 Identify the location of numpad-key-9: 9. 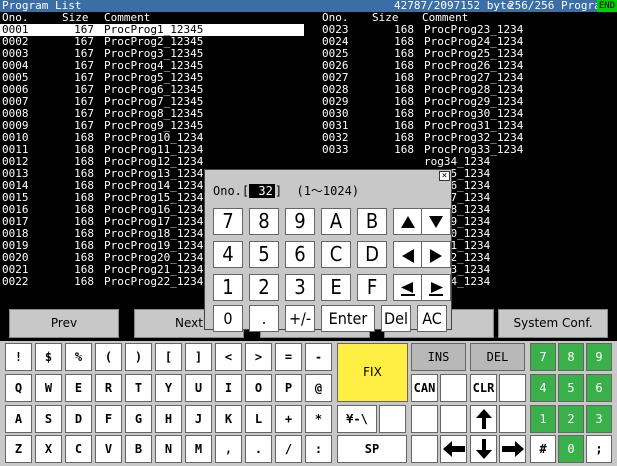
(599, 357).